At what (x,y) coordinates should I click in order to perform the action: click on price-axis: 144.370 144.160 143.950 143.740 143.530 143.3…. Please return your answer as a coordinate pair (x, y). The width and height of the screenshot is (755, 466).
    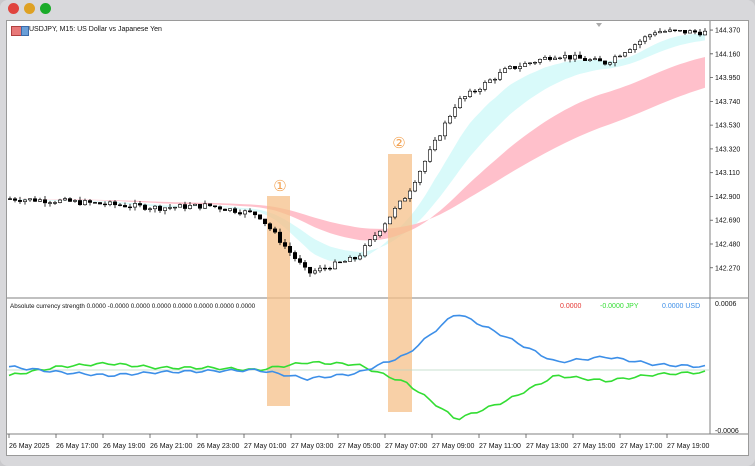
    Looking at the image, I should click on (725, 150).